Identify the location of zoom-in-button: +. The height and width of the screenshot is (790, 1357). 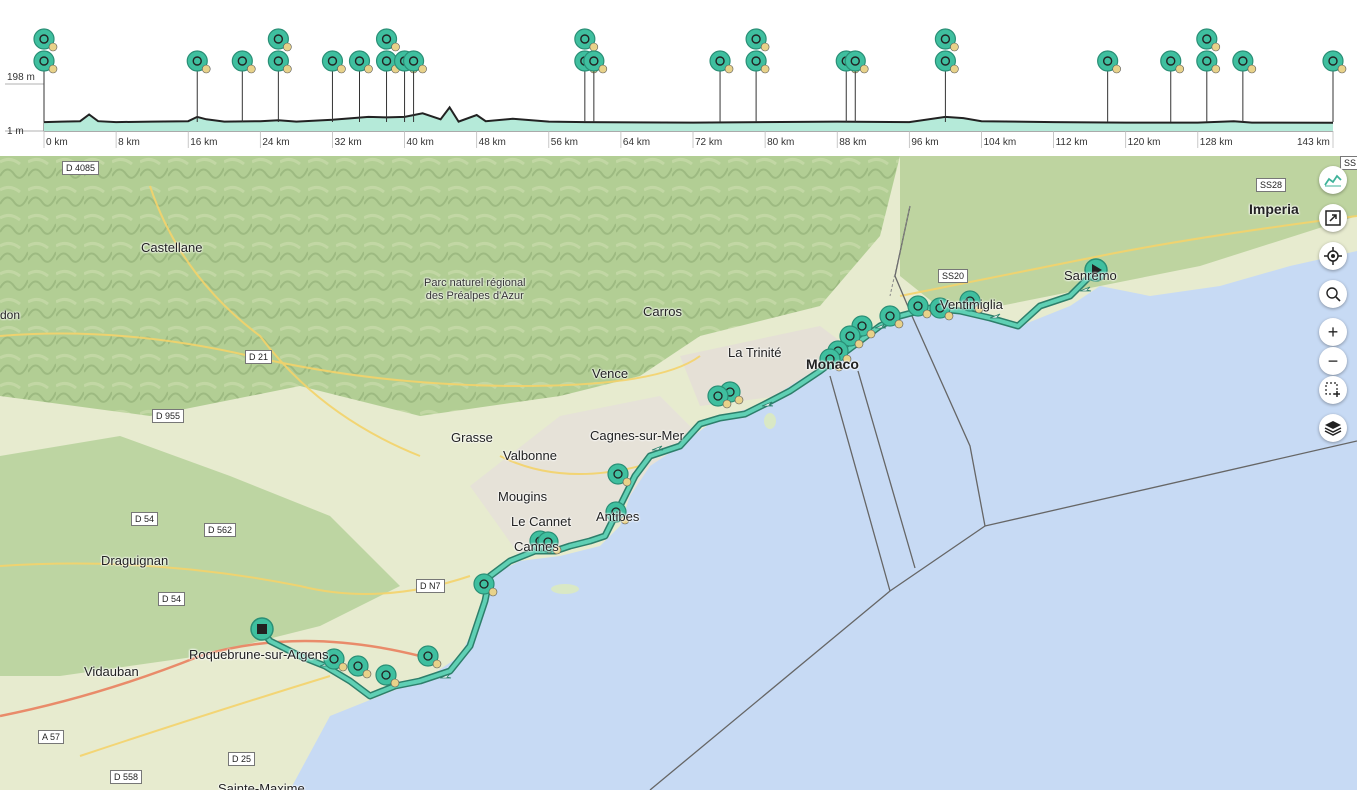
(1333, 332).